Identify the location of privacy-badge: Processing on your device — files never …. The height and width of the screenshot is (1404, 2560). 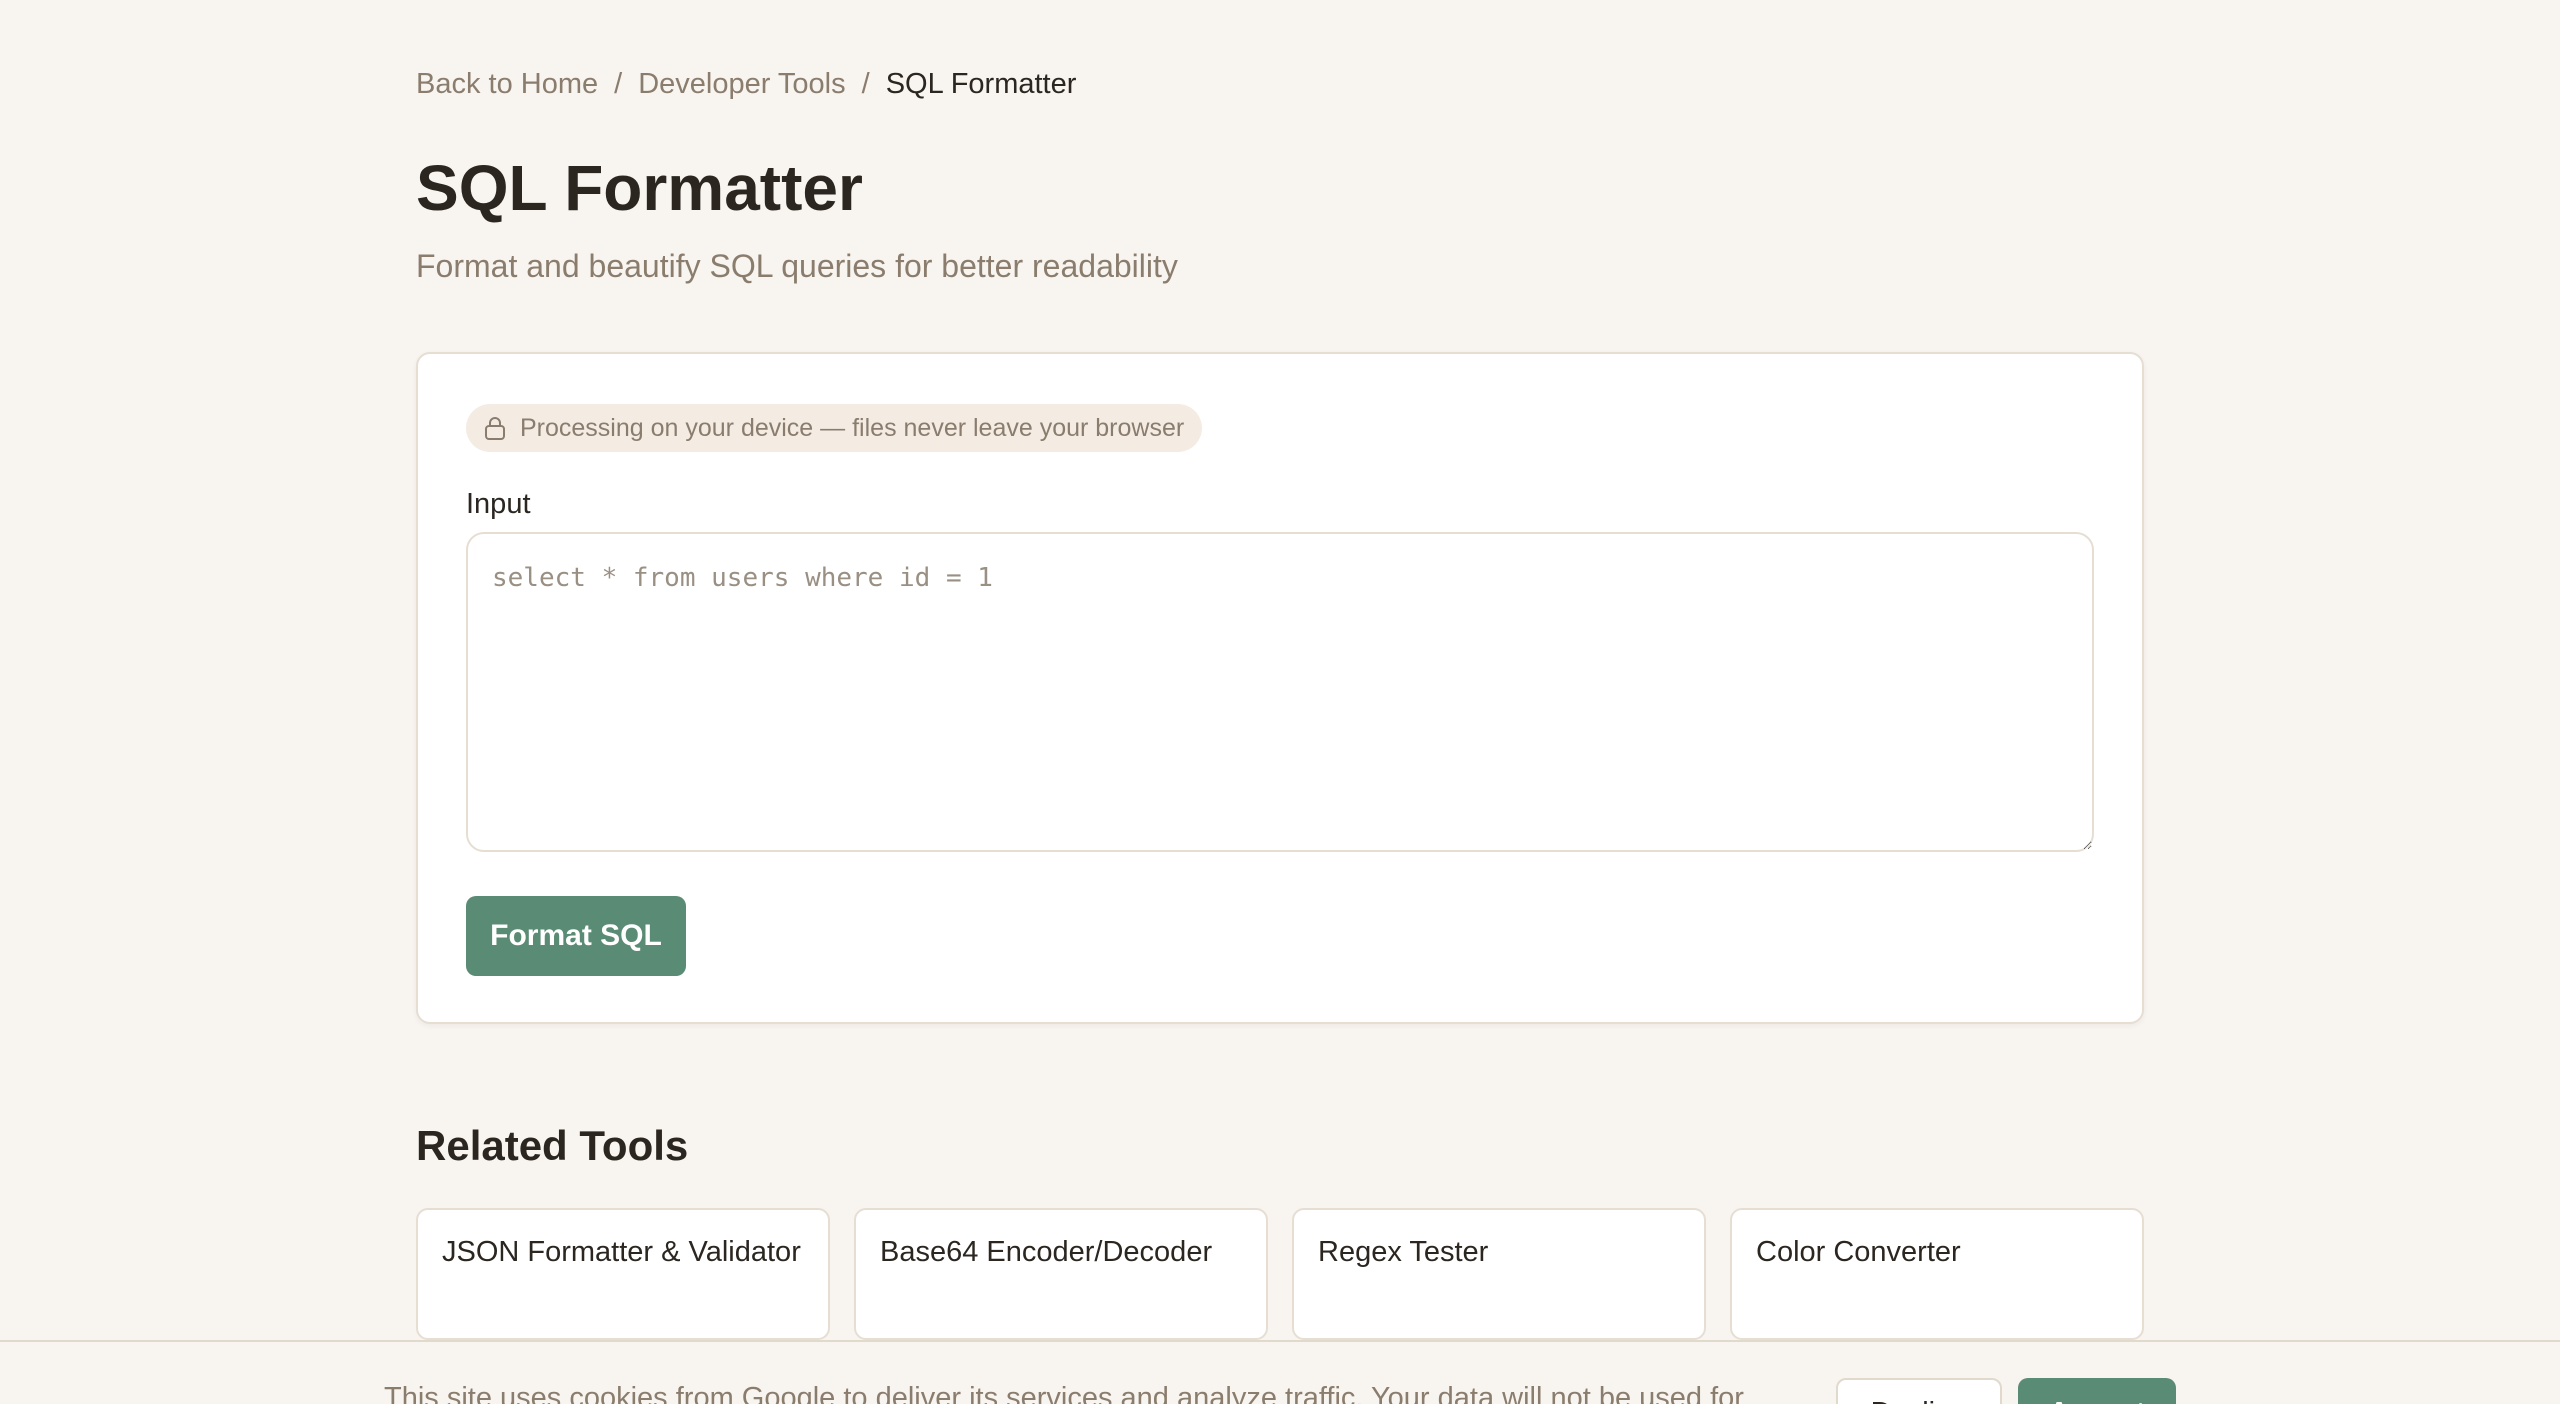
(834, 428).